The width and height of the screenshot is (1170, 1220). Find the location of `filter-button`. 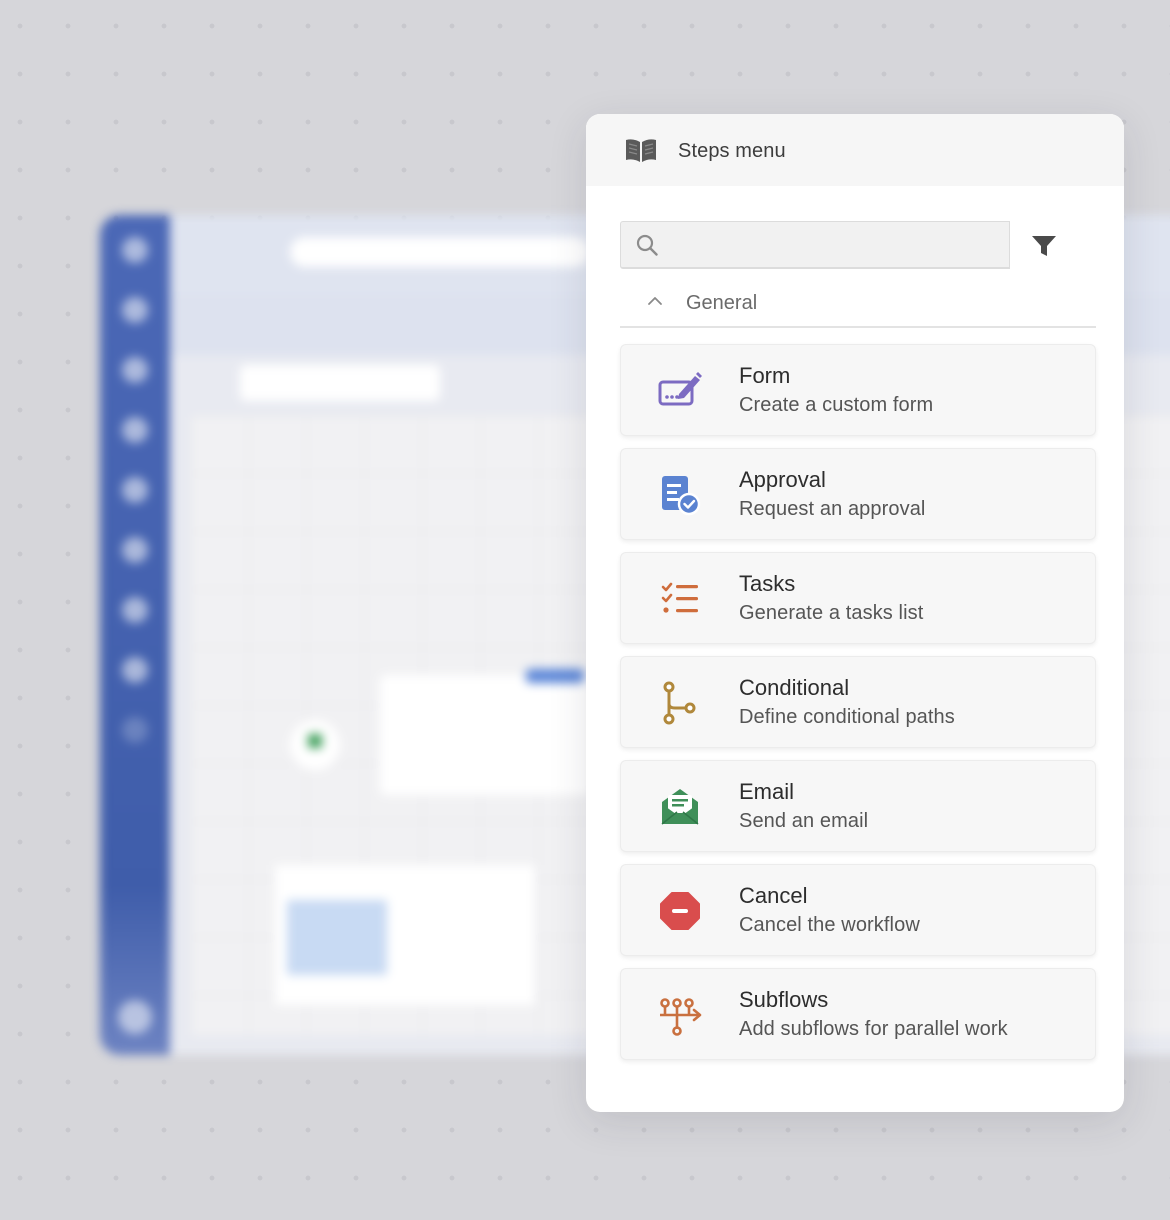

filter-button is located at coordinates (1044, 246).